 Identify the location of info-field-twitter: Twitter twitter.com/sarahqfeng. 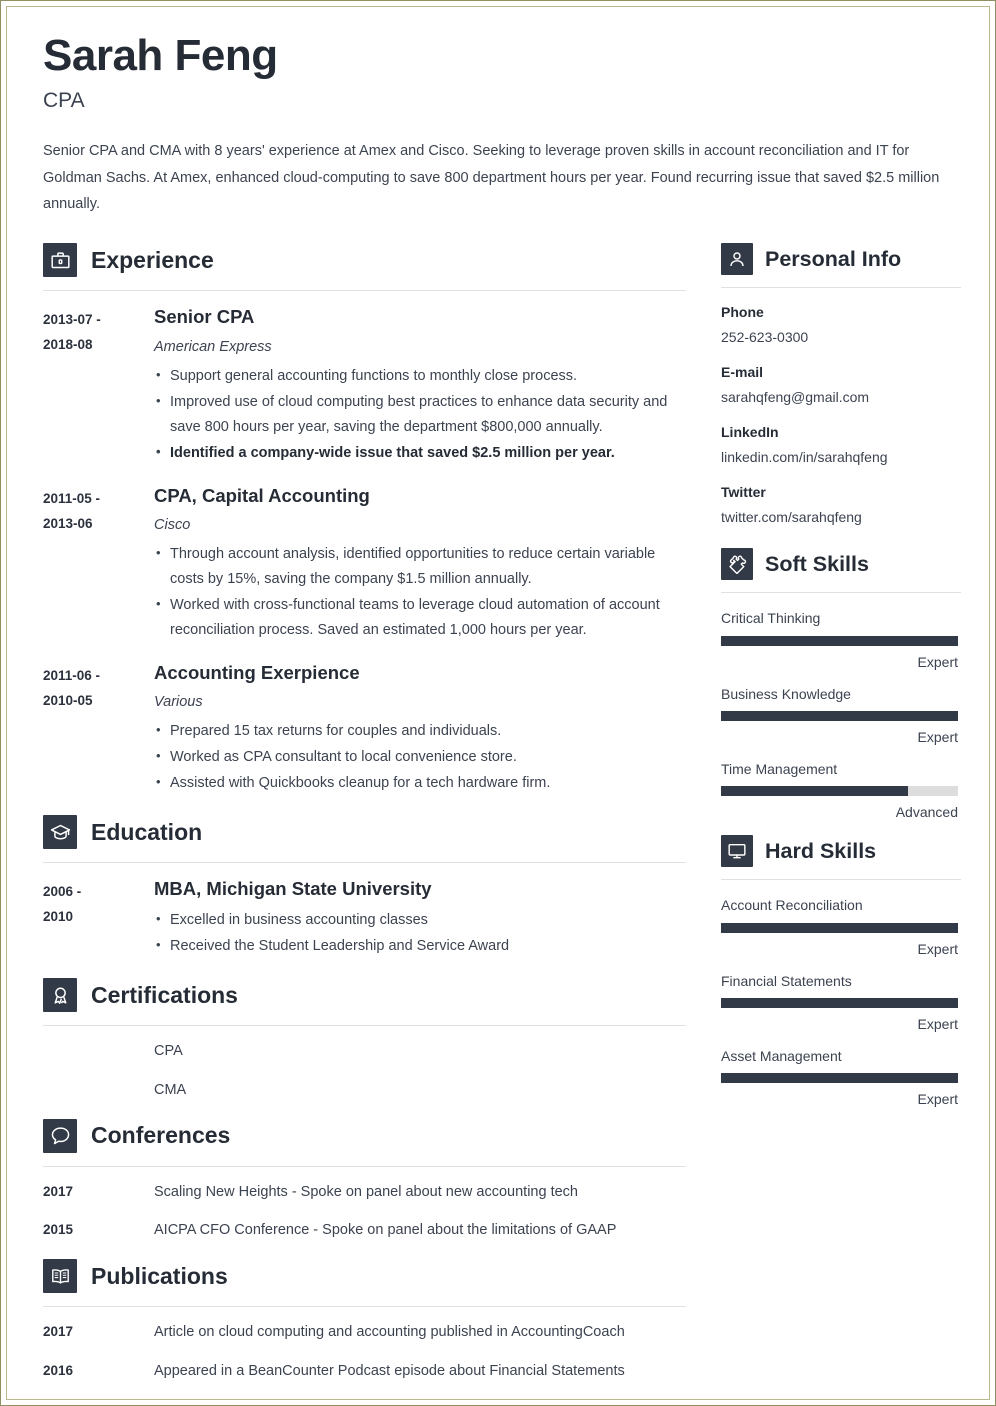
(841, 505).